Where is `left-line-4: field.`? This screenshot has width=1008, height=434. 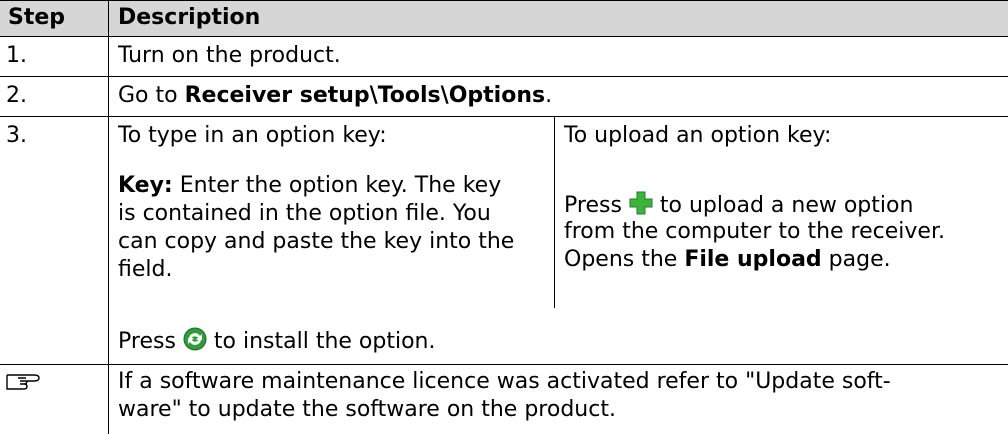
left-line-4: field. is located at coordinates (145, 269).